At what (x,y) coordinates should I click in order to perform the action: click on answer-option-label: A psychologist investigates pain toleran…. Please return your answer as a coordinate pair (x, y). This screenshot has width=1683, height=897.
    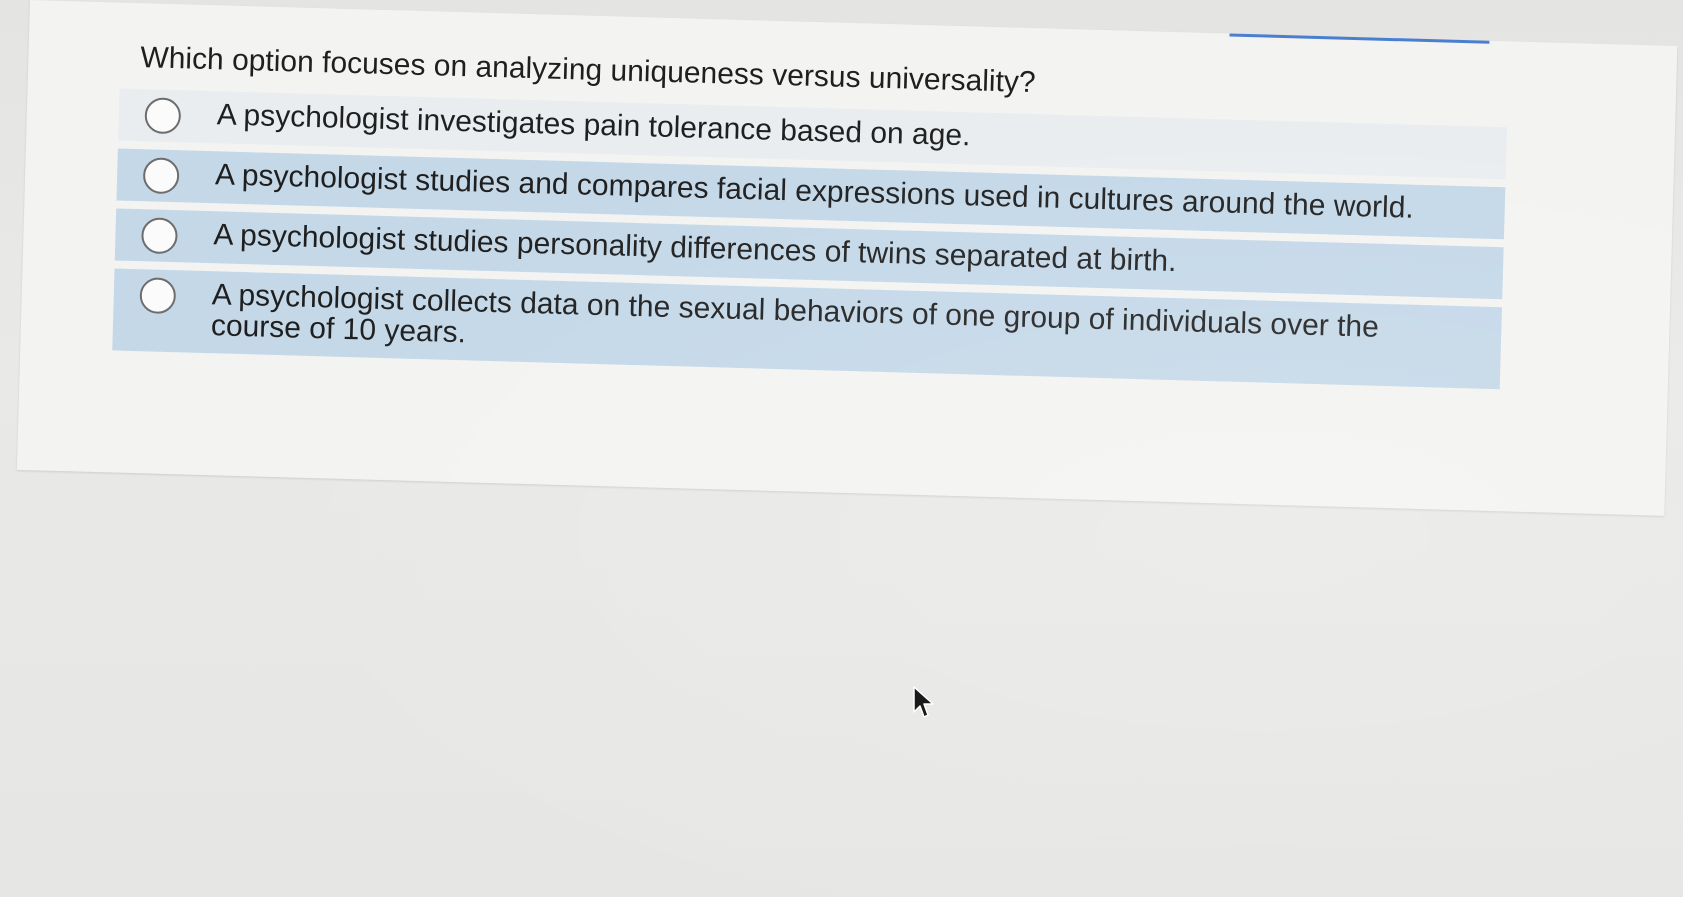
    Looking at the image, I should click on (593, 125).